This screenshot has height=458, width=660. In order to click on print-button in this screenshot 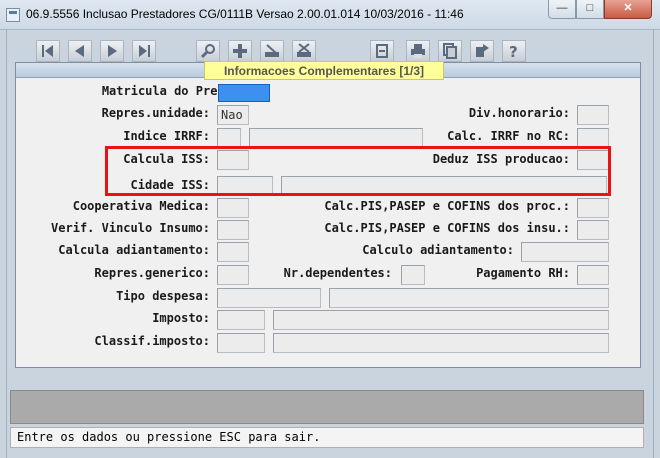, I will do `click(418, 51)`.